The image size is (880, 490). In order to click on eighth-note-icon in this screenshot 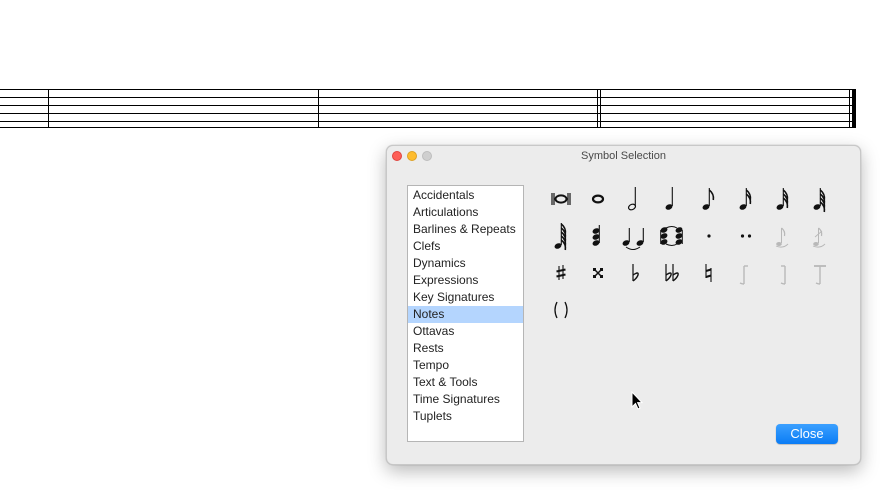, I will do `click(709, 199)`.